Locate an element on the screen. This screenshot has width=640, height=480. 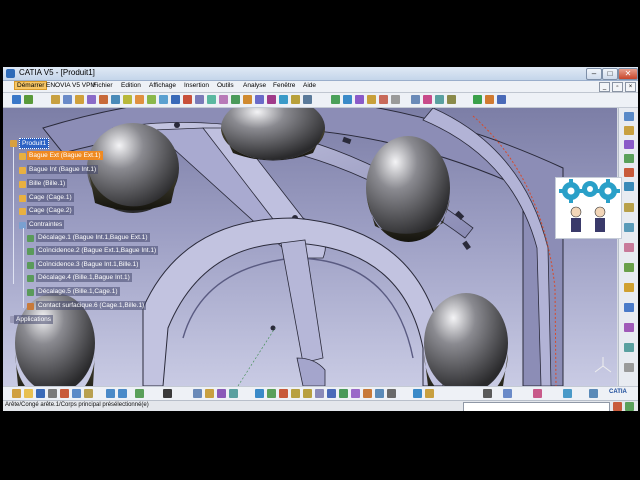
menu-enovia: ENOVIA V5 VPM is located at coordinates (71, 85).